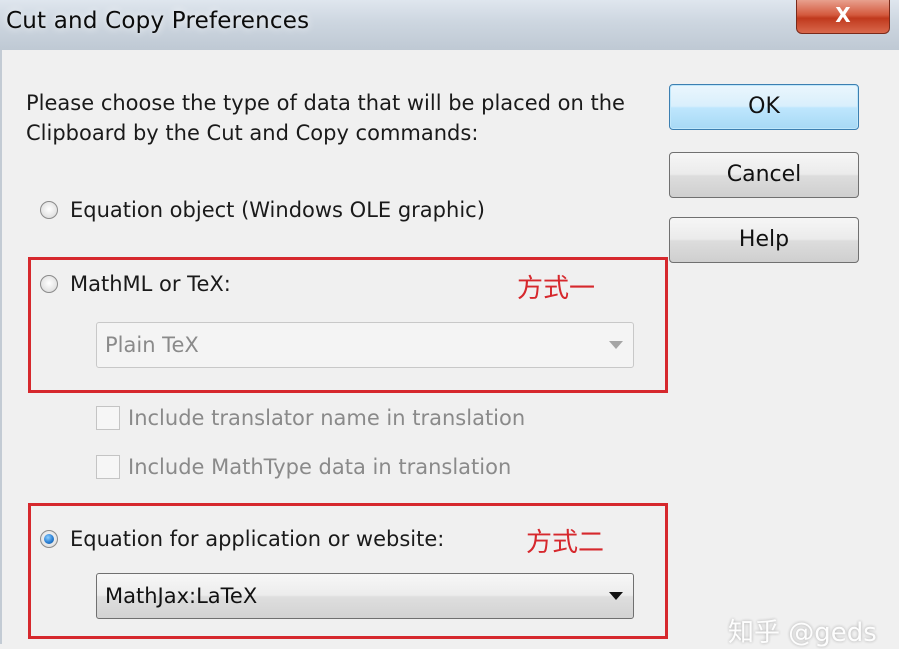 The width and height of the screenshot is (899, 649). I want to click on radio-mathml-tex-row: MathML or TeX:, so click(135, 284).